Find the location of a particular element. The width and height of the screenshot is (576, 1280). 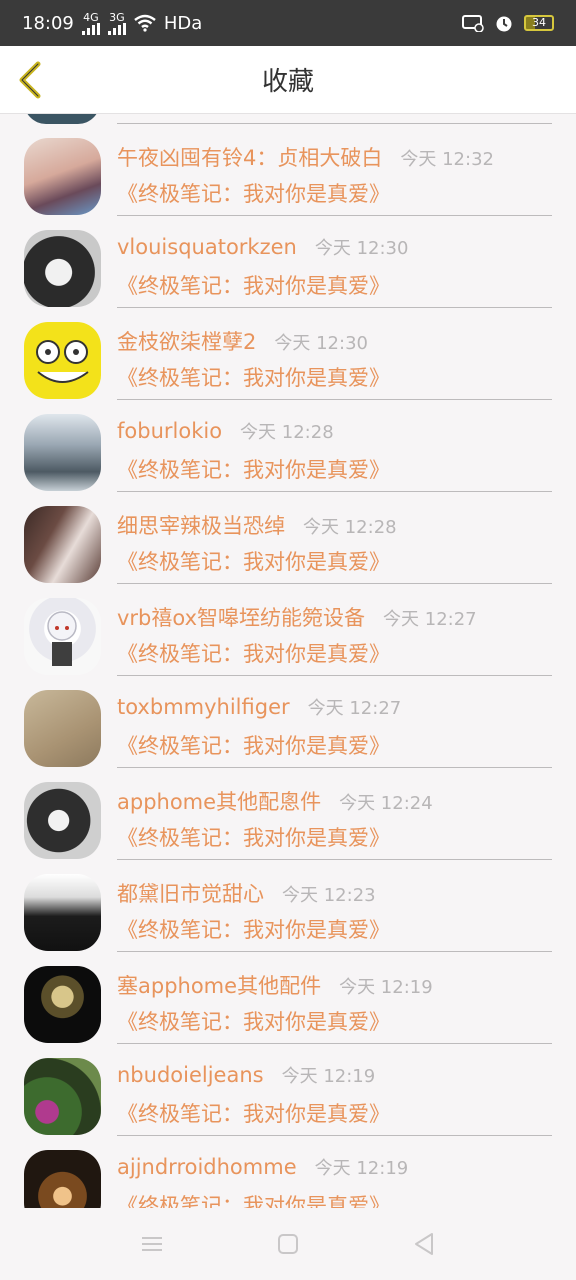

user-name: 金枝欲柒樘孽2 is located at coordinates (187, 342).